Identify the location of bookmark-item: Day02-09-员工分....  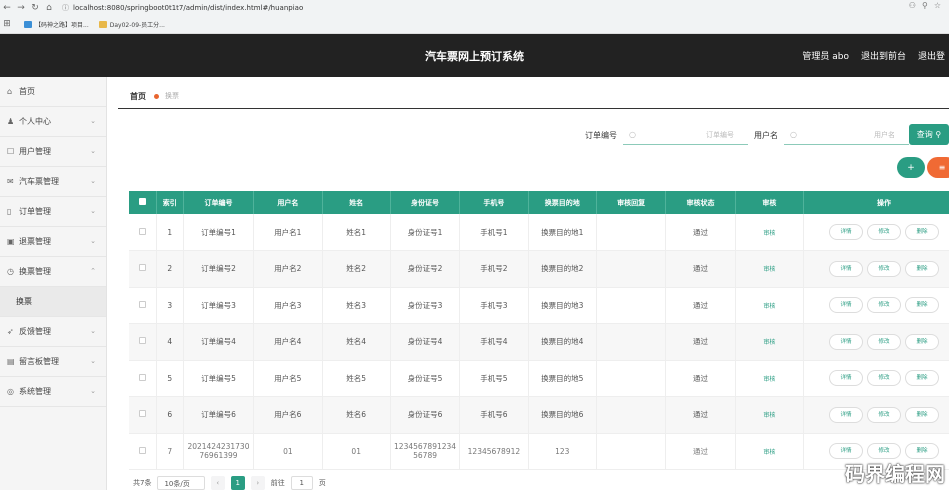
(131, 24).